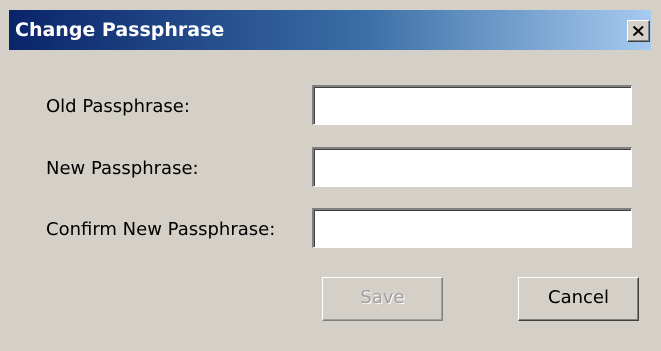  What do you see at coordinates (120, 30) in the screenshot?
I see `dialog-title: Change Passphrase` at bounding box center [120, 30].